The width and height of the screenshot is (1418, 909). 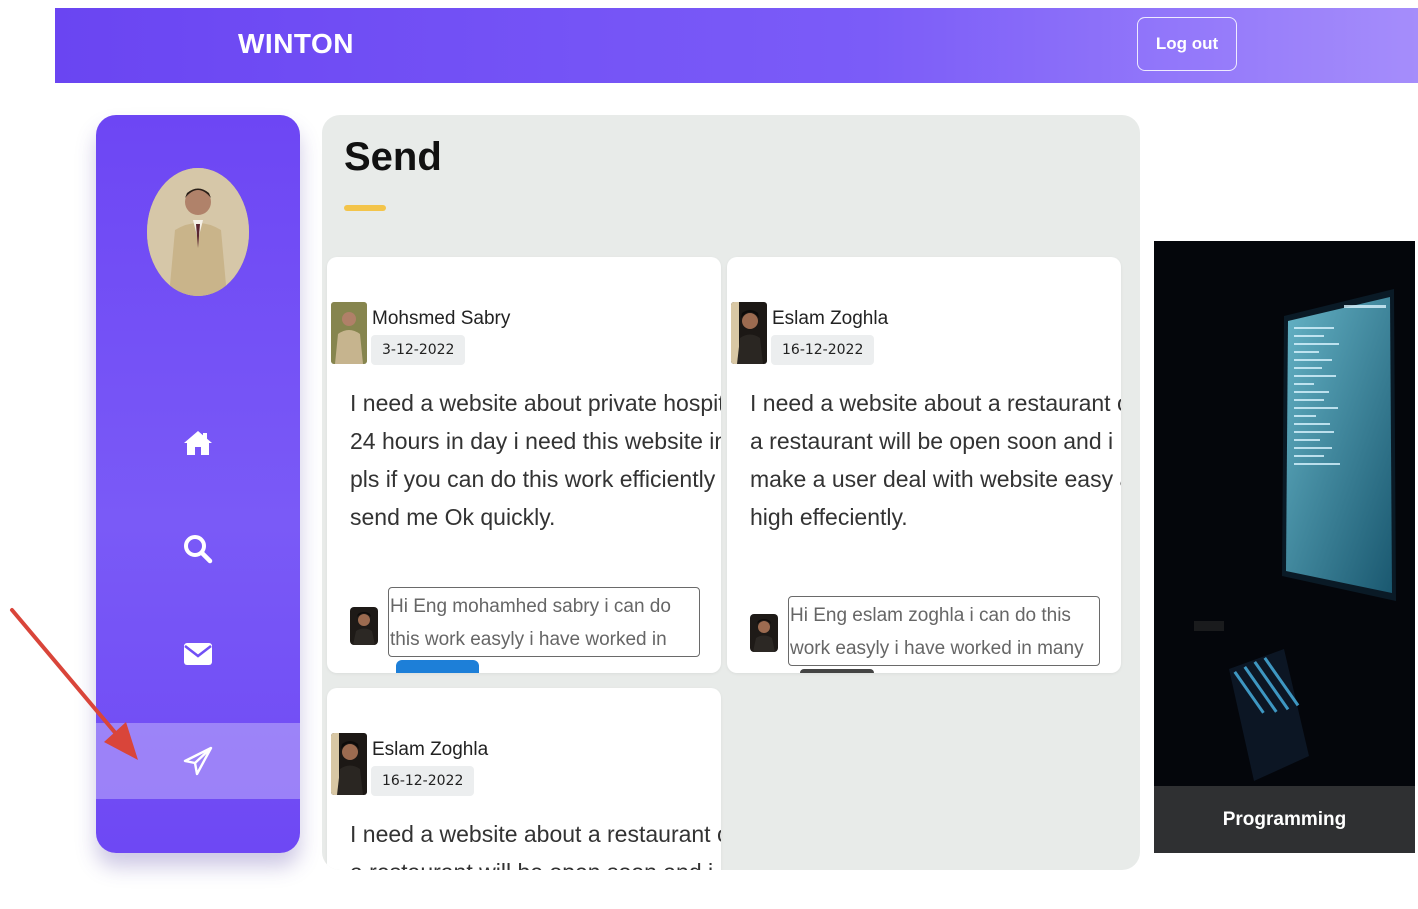 I want to click on envelope-icon, so click(x=198, y=654).